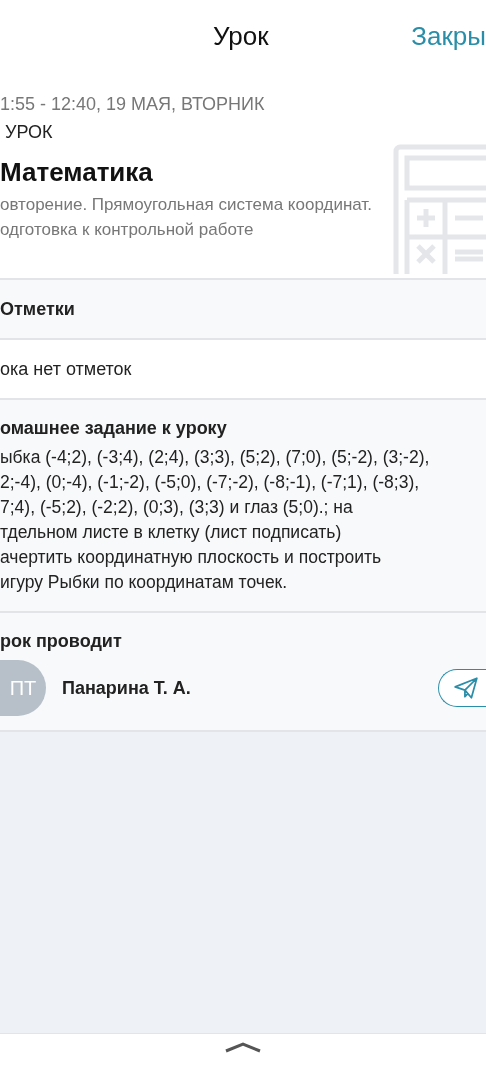  What do you see at coordinates (127, 688) in the screenshot?
I see `teacher-name: Панарина Т. А.` at bounding box center [127, 688].